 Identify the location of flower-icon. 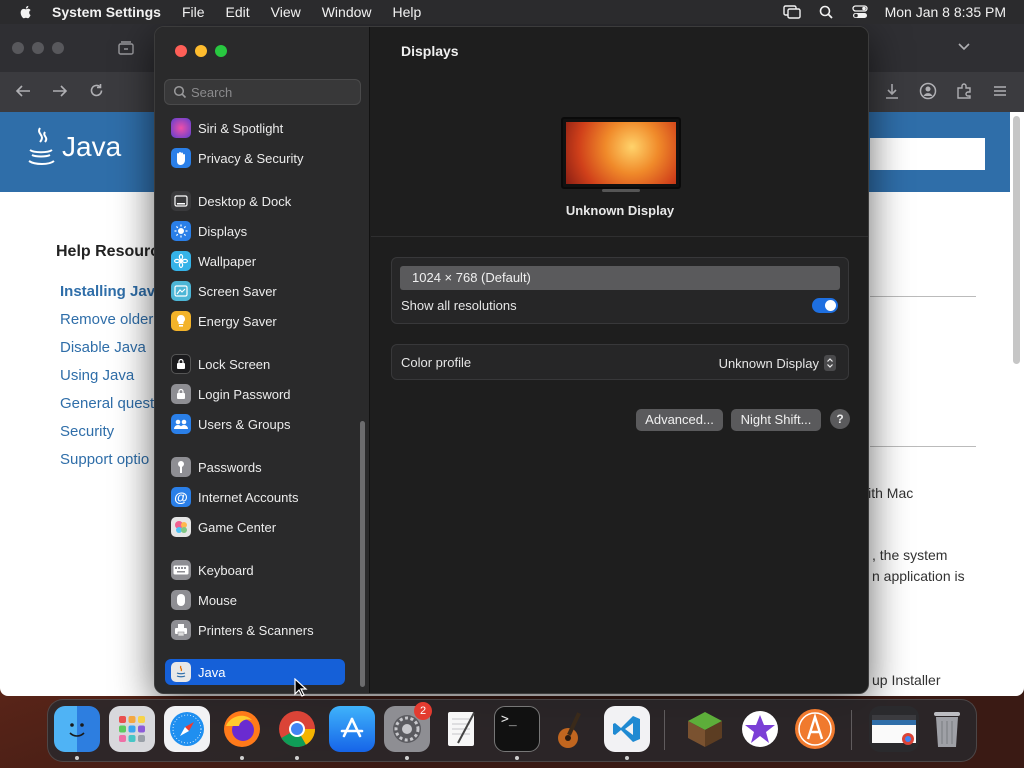
(181, 261).